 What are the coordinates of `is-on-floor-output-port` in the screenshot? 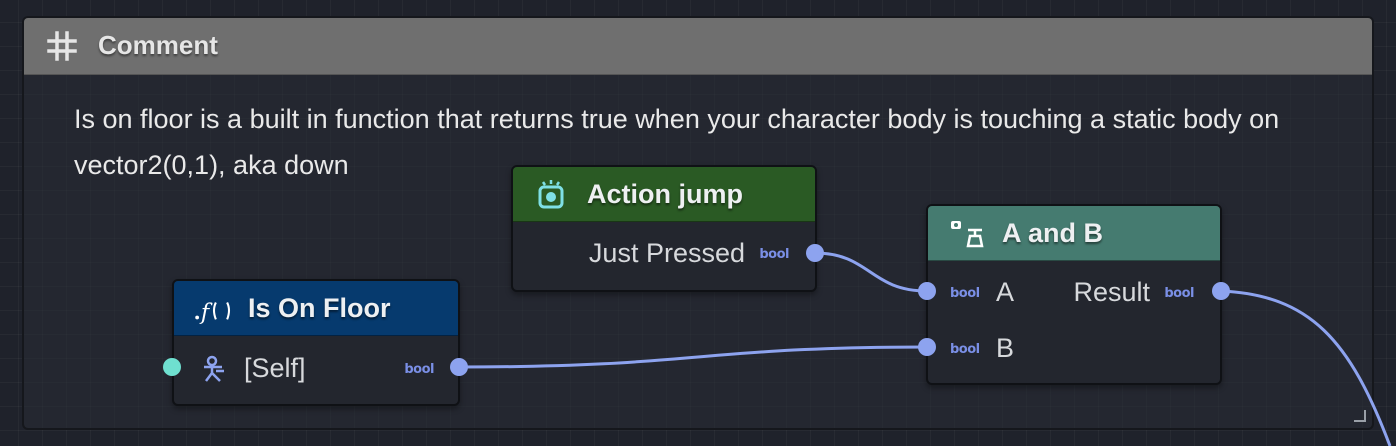 It's located at (459, 367).